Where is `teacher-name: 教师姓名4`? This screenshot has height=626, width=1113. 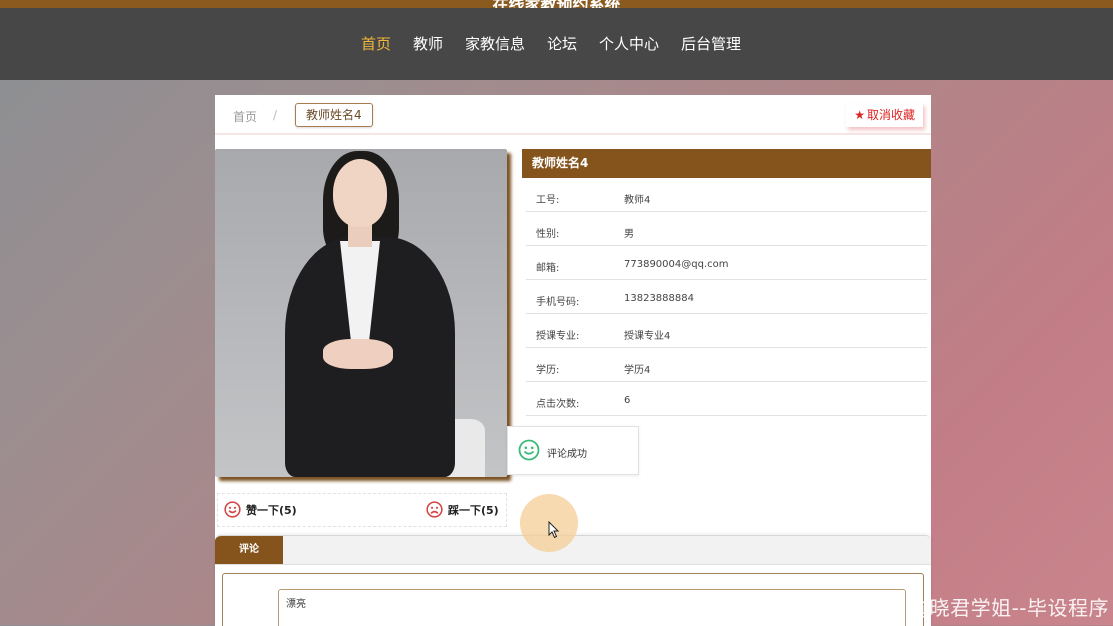 teacher-name: 教师姓名4 is located at coordinates (726, 163).